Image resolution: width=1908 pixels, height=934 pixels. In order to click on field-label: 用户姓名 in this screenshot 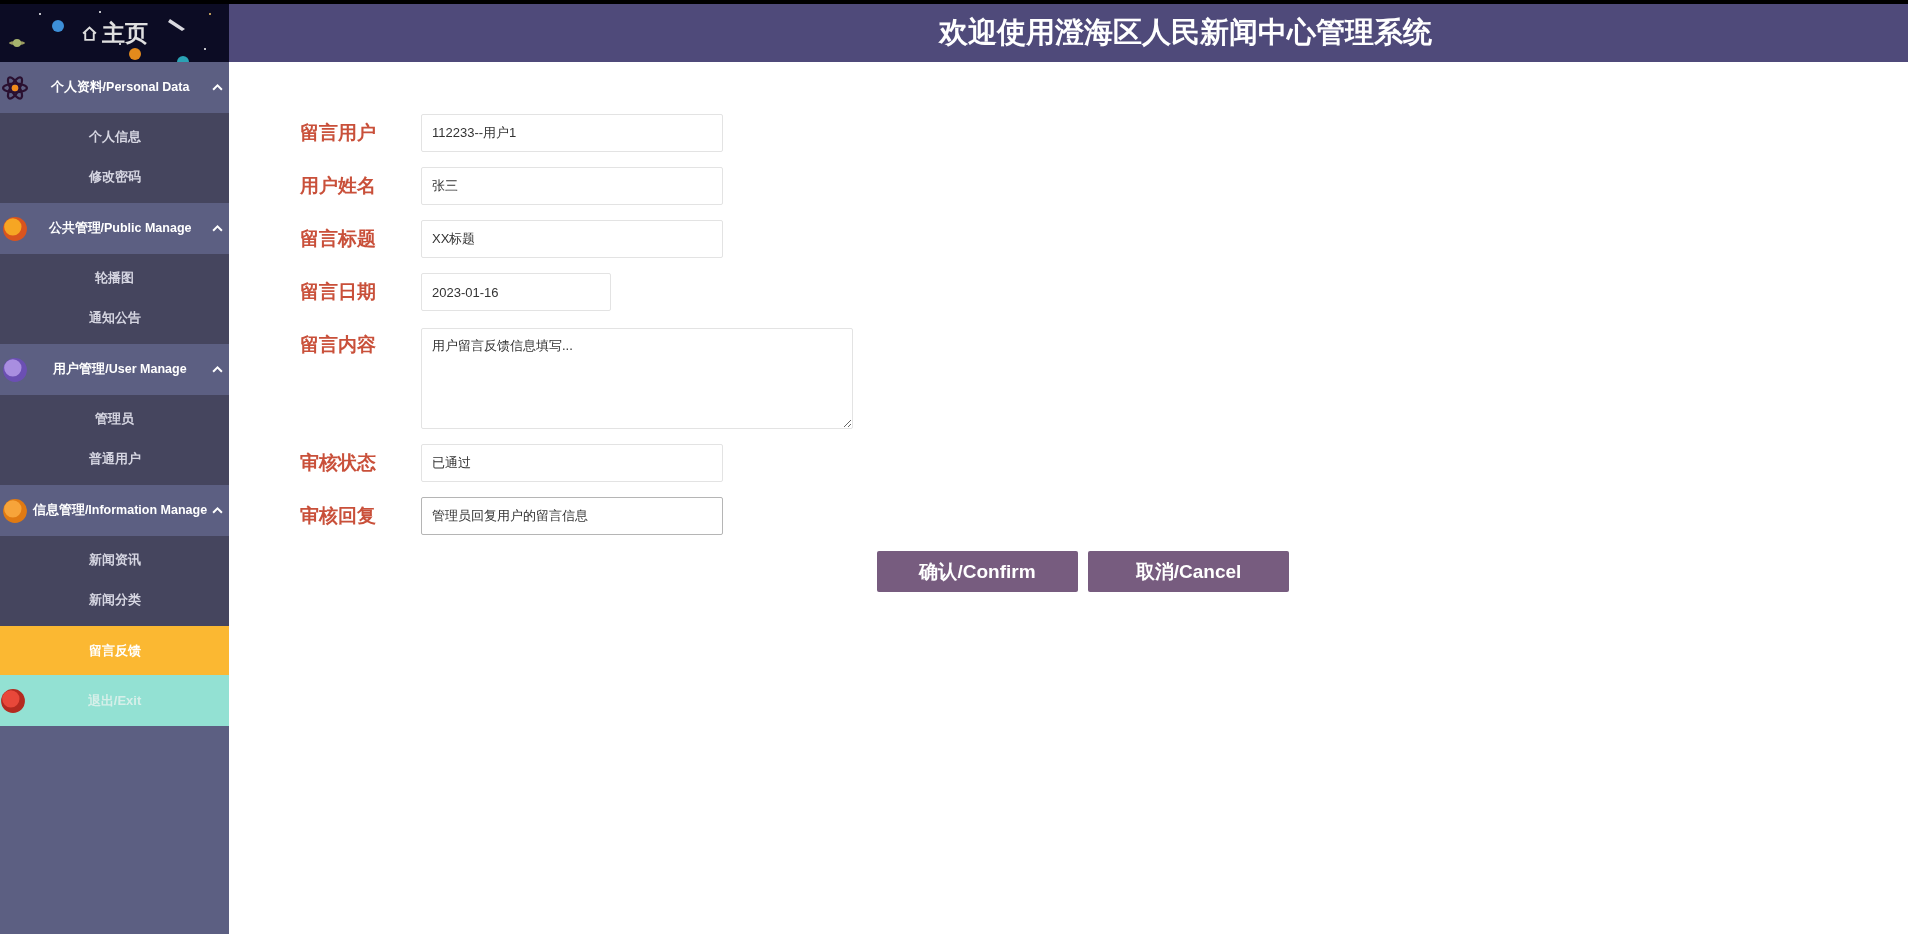, I will do `click(338, 186)`.